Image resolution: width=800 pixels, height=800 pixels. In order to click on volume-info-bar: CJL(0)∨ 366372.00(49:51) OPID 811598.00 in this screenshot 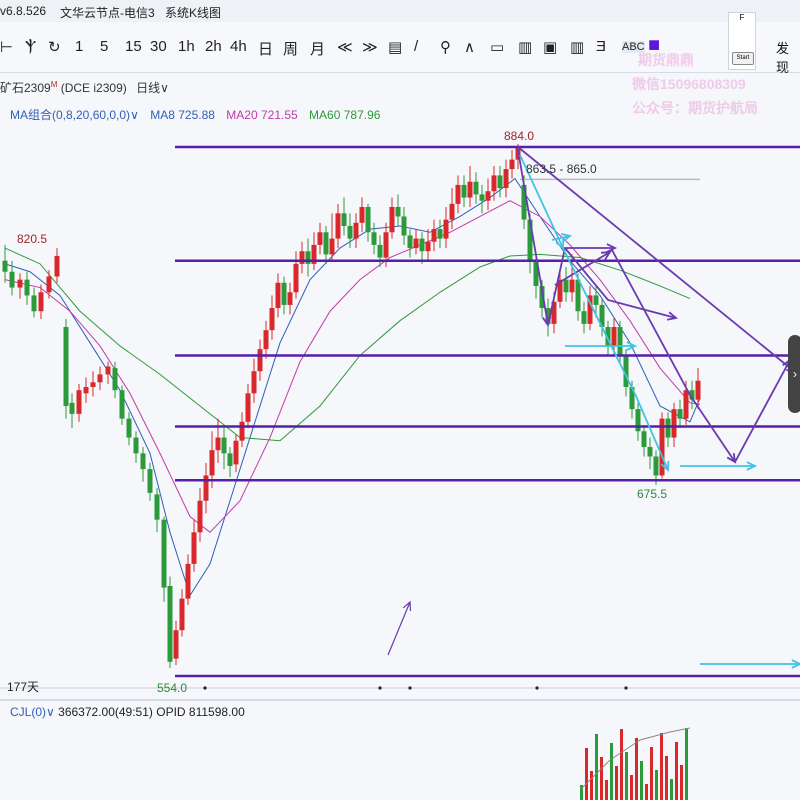, I will do `click(127, 712)`.